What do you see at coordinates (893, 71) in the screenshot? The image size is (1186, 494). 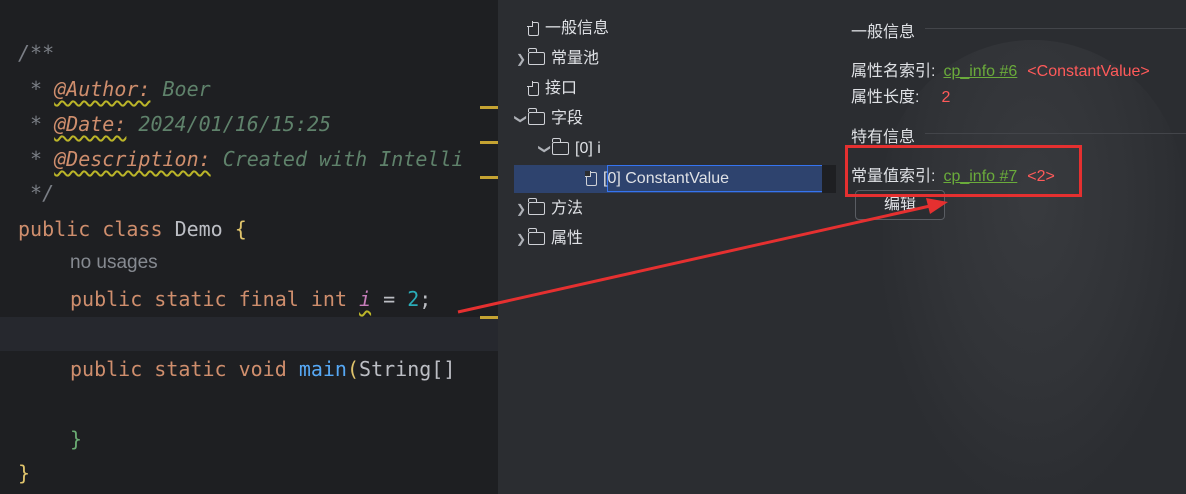 I see `attribute-name-index-label: 属性名索引:` at bounding box center [893, 71].